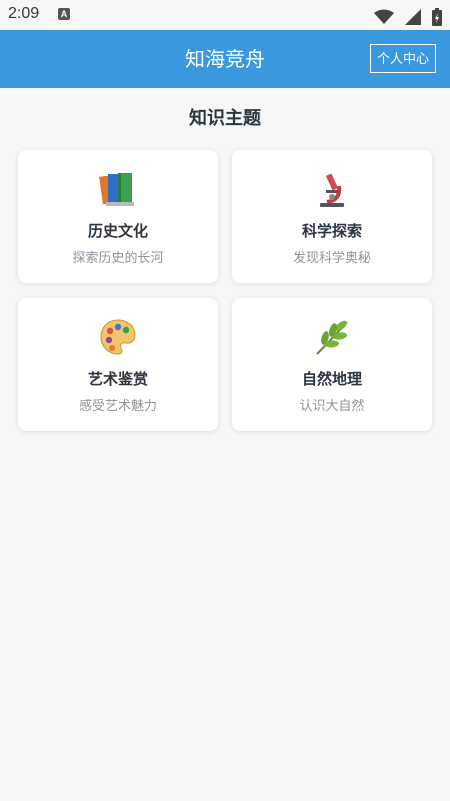  Describe the element at coordinates (118, 337) in the screenshot. I see `palette-icon` at that location.